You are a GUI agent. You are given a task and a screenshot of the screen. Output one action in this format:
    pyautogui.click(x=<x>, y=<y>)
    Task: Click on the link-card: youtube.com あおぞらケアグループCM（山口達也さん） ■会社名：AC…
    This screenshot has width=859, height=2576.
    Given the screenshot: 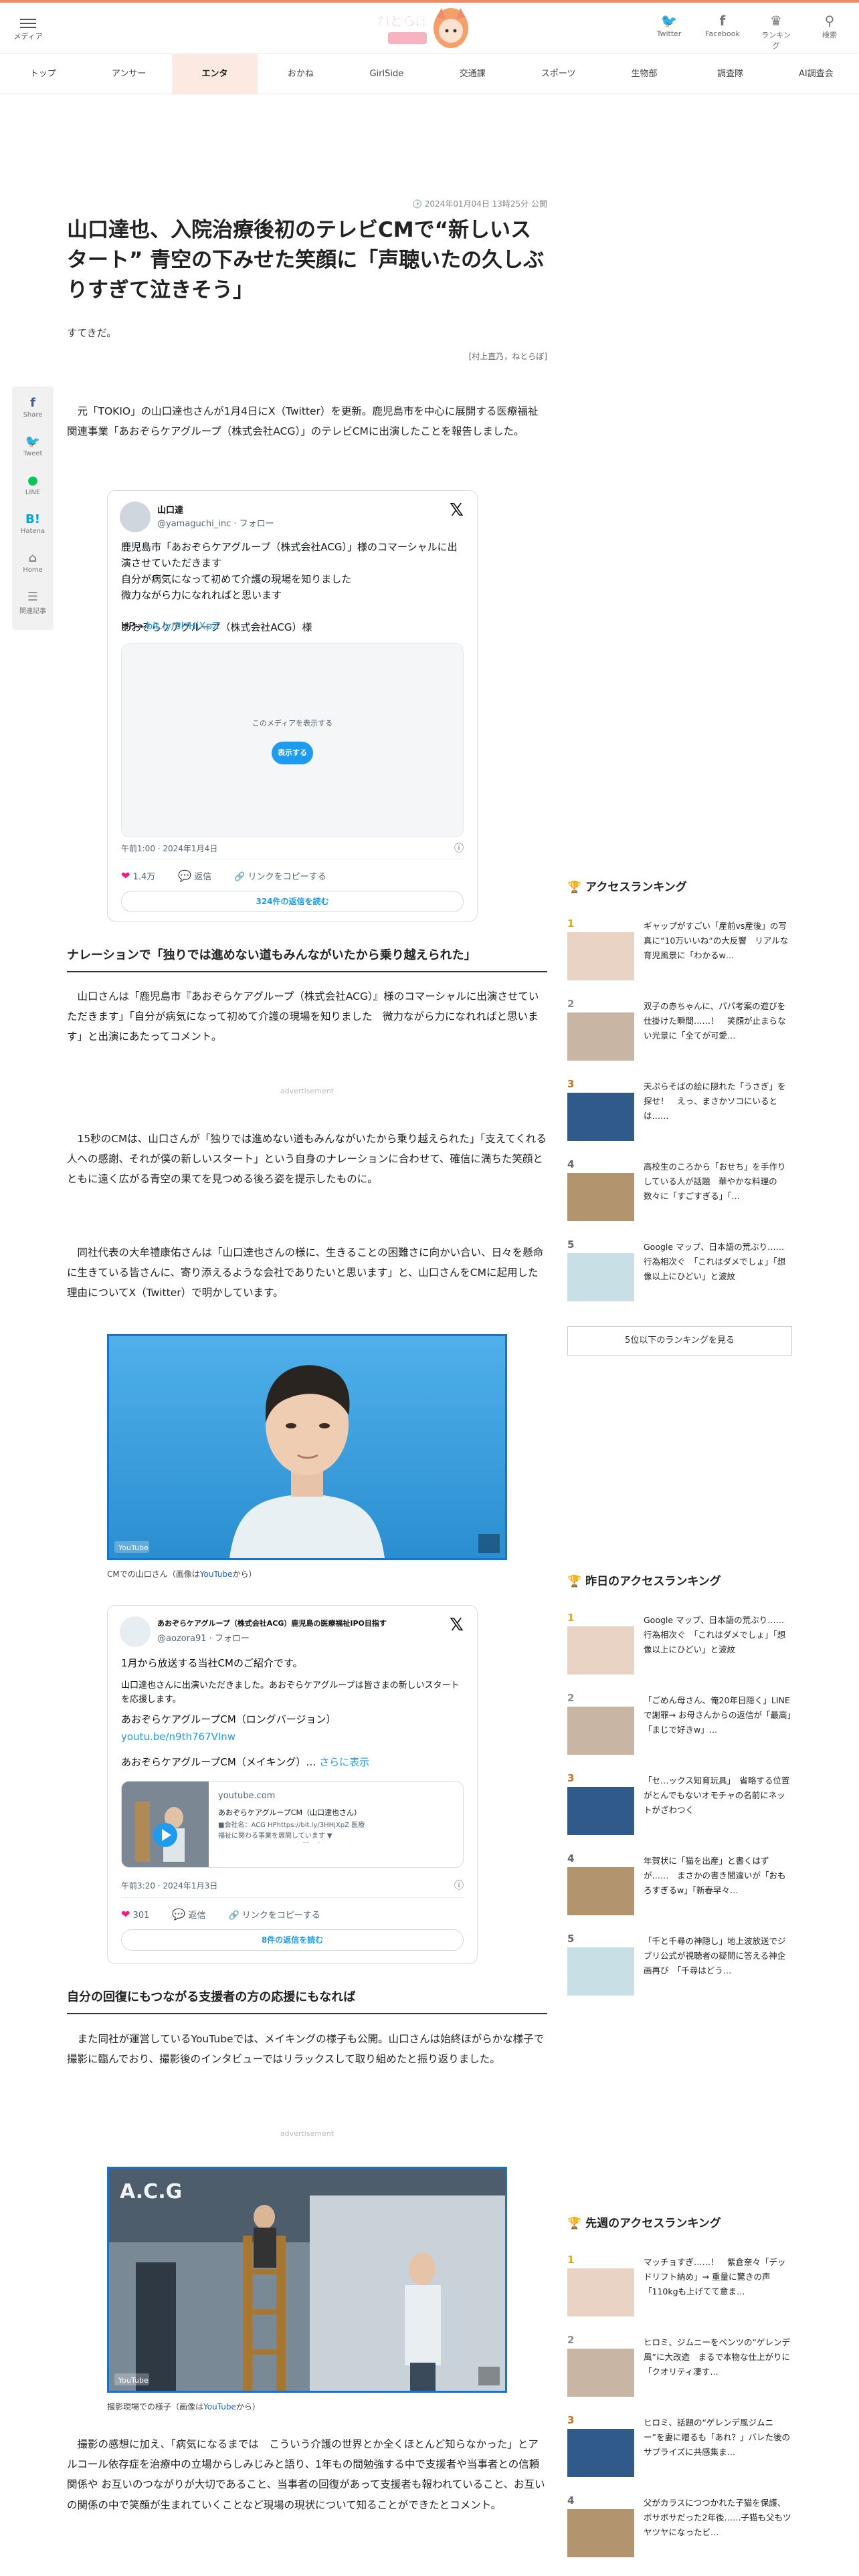 What is the action you would take?
    pyautogui.click(x=292, y=1824)
    